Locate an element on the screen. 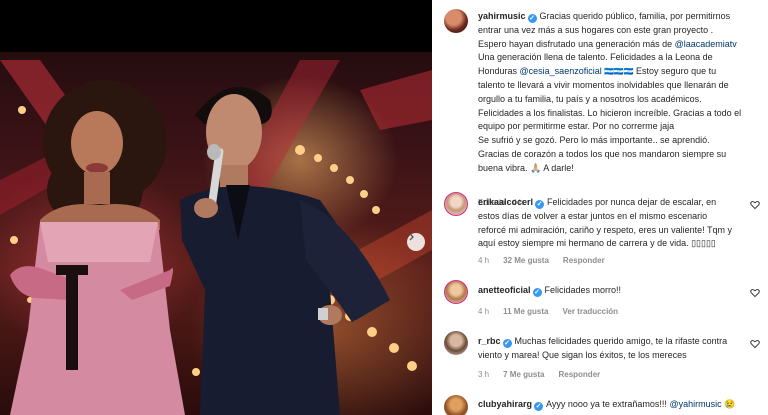  comment-text: anetteoficial ✓ Felicidades morro!! is located at coordinates (618, 291).